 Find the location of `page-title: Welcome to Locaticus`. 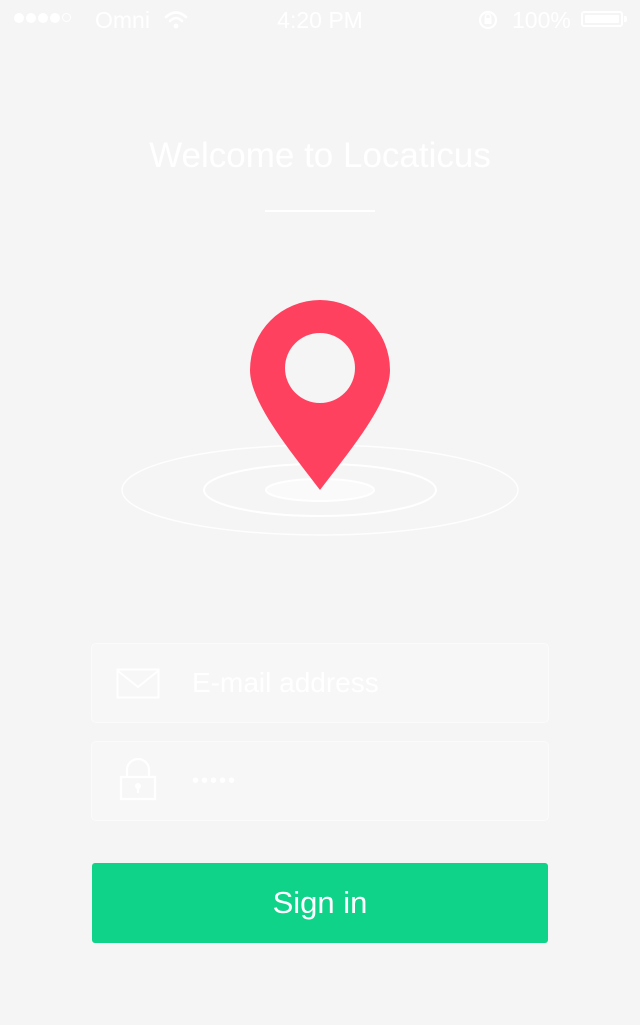

page-title: Welcome to Locaticus is located at coordinates (320, 155).